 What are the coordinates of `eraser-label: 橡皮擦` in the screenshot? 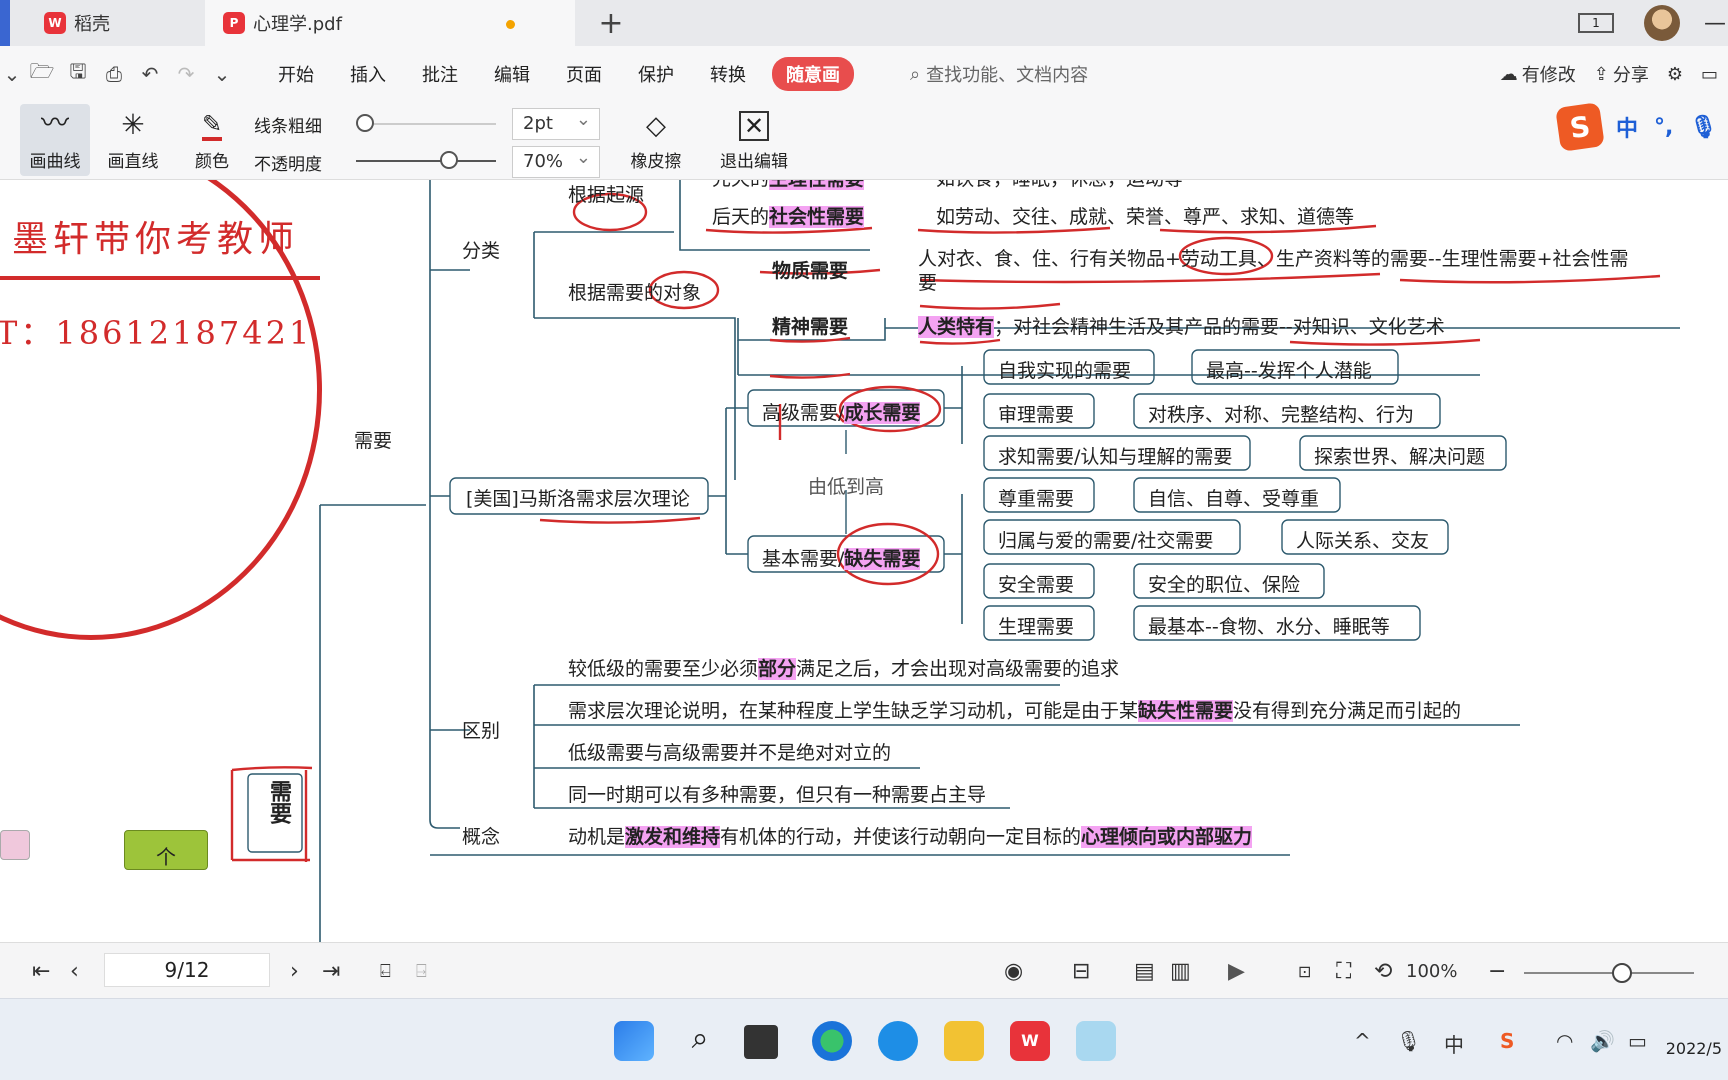 It's located at (656, 162).